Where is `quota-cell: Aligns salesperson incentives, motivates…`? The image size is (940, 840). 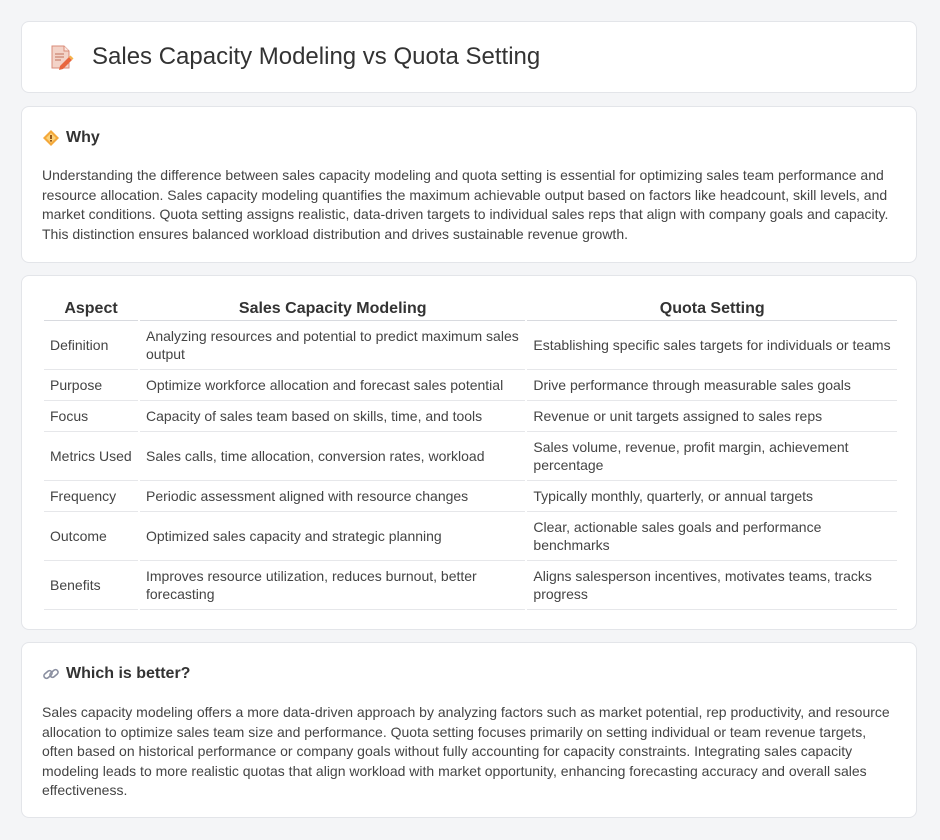 quota-cell: Aligns salesperson incentives, motivates… is located at coordinates (712, 585).